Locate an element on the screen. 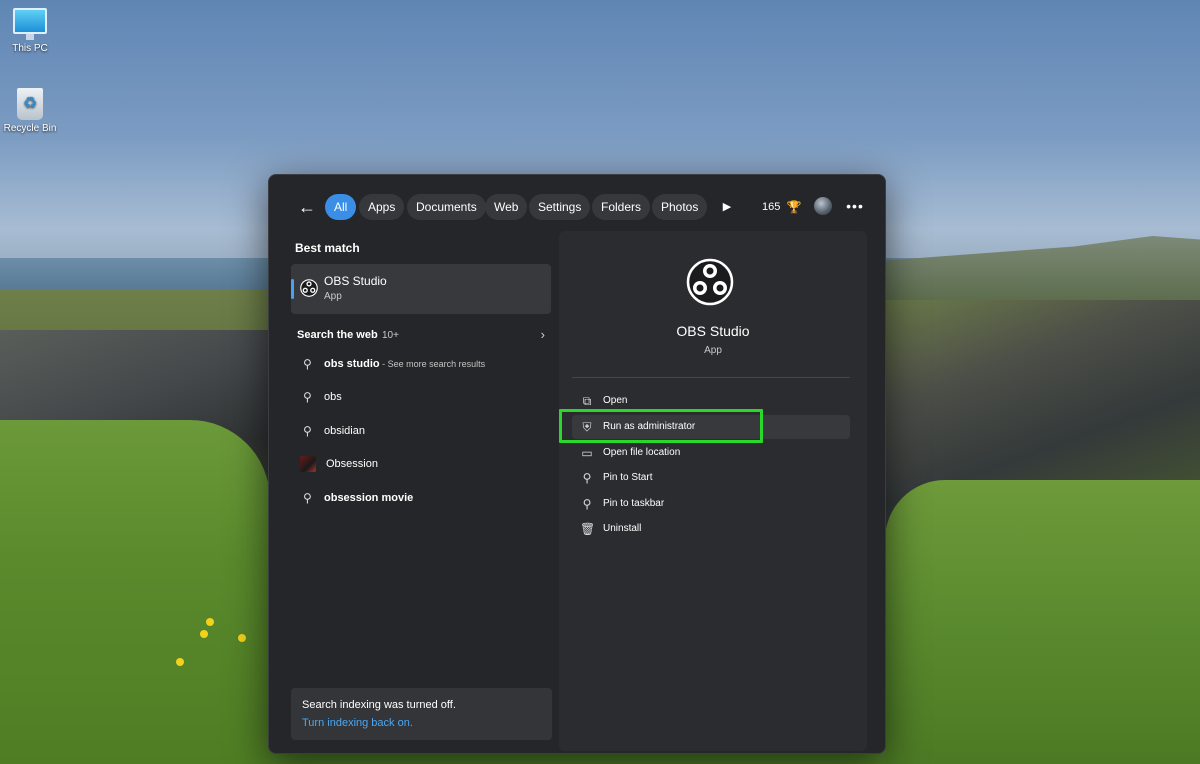 Image resolution: width=1200 pixels, height=764 pixels. desktop-icon-recycle-bin: ♻ Recycle Bin is located at coordinates (30, 111).